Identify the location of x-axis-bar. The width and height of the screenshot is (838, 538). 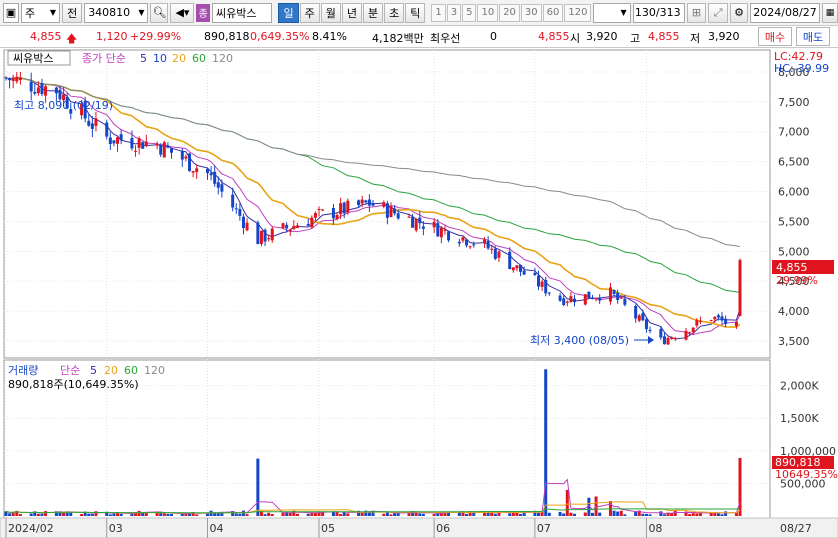
(419, 527).